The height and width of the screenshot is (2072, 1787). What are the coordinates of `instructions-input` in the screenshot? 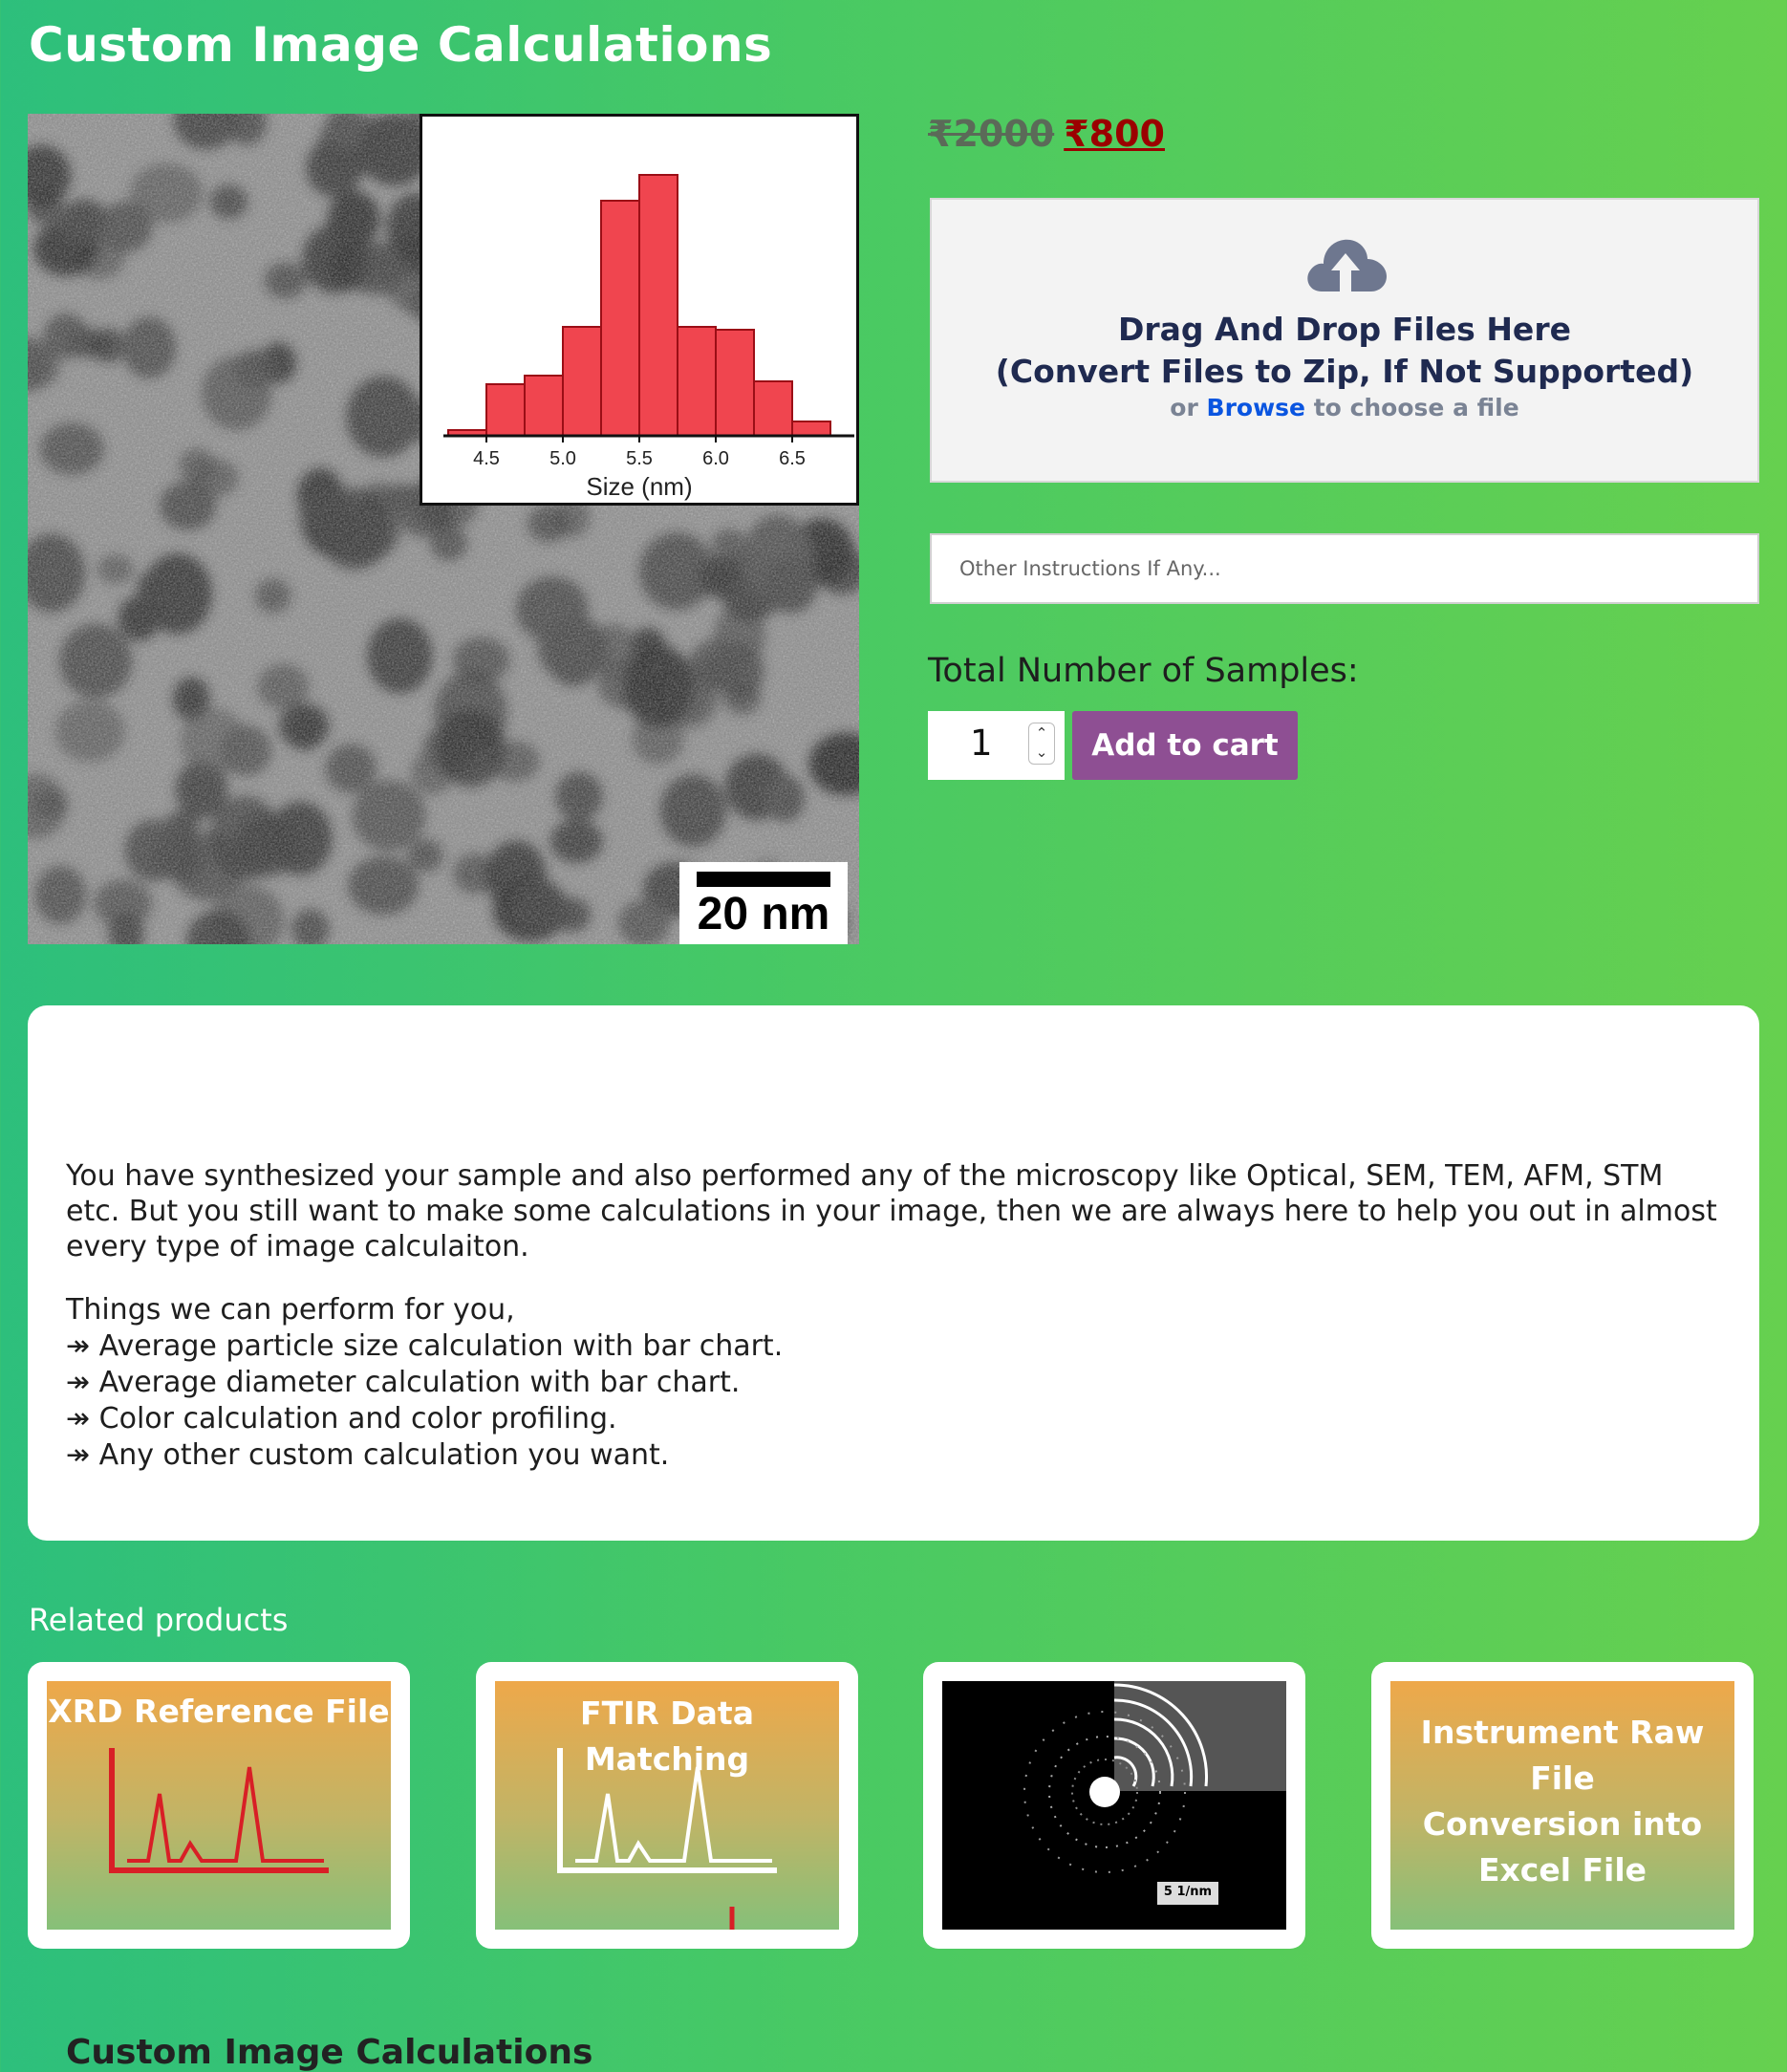 It's located at (1344, 568).